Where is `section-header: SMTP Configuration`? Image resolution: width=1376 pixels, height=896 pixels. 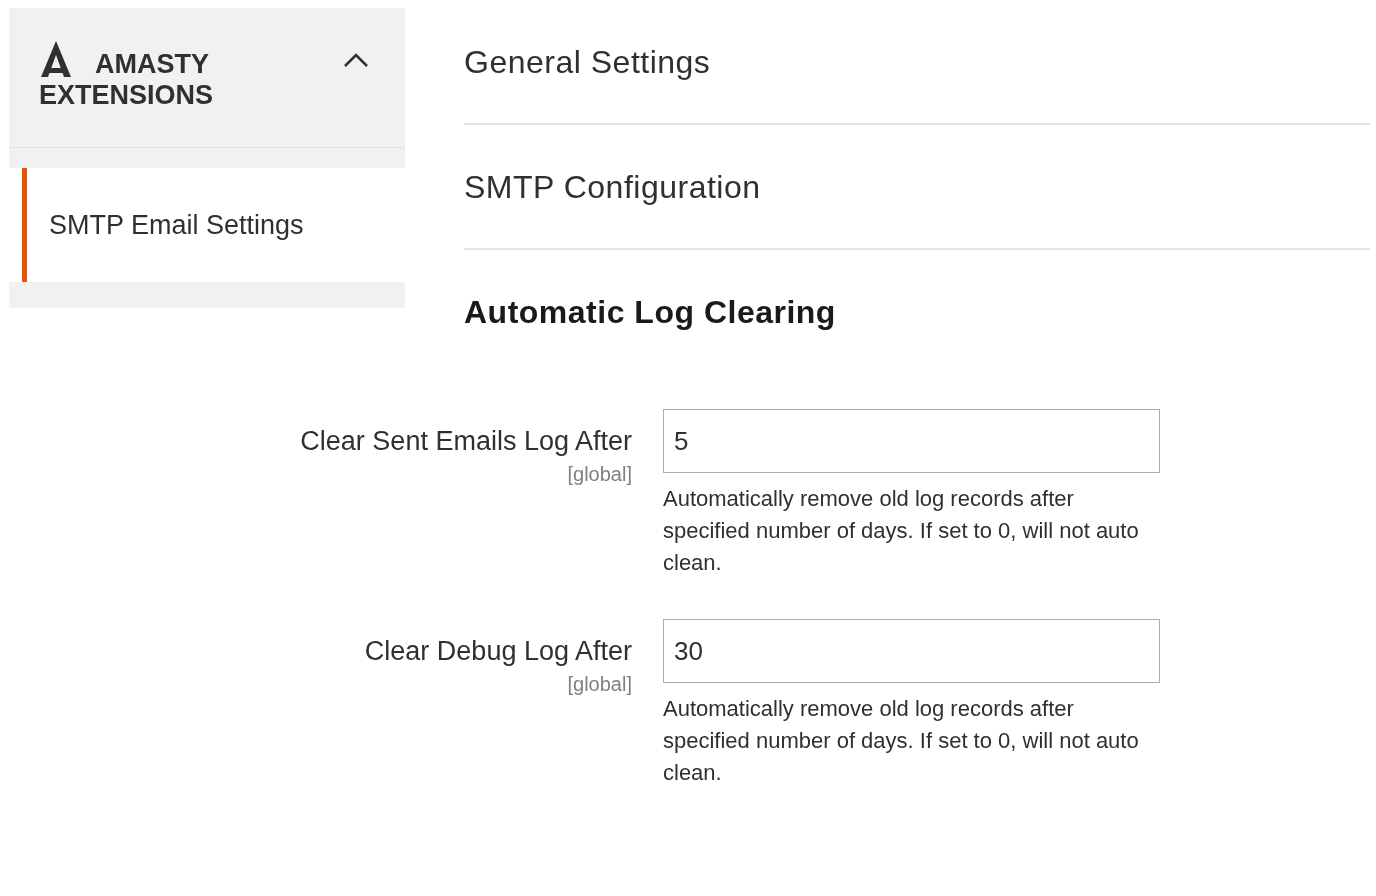
section-header: SMTP Configuration is located at coordinates (917, 186).